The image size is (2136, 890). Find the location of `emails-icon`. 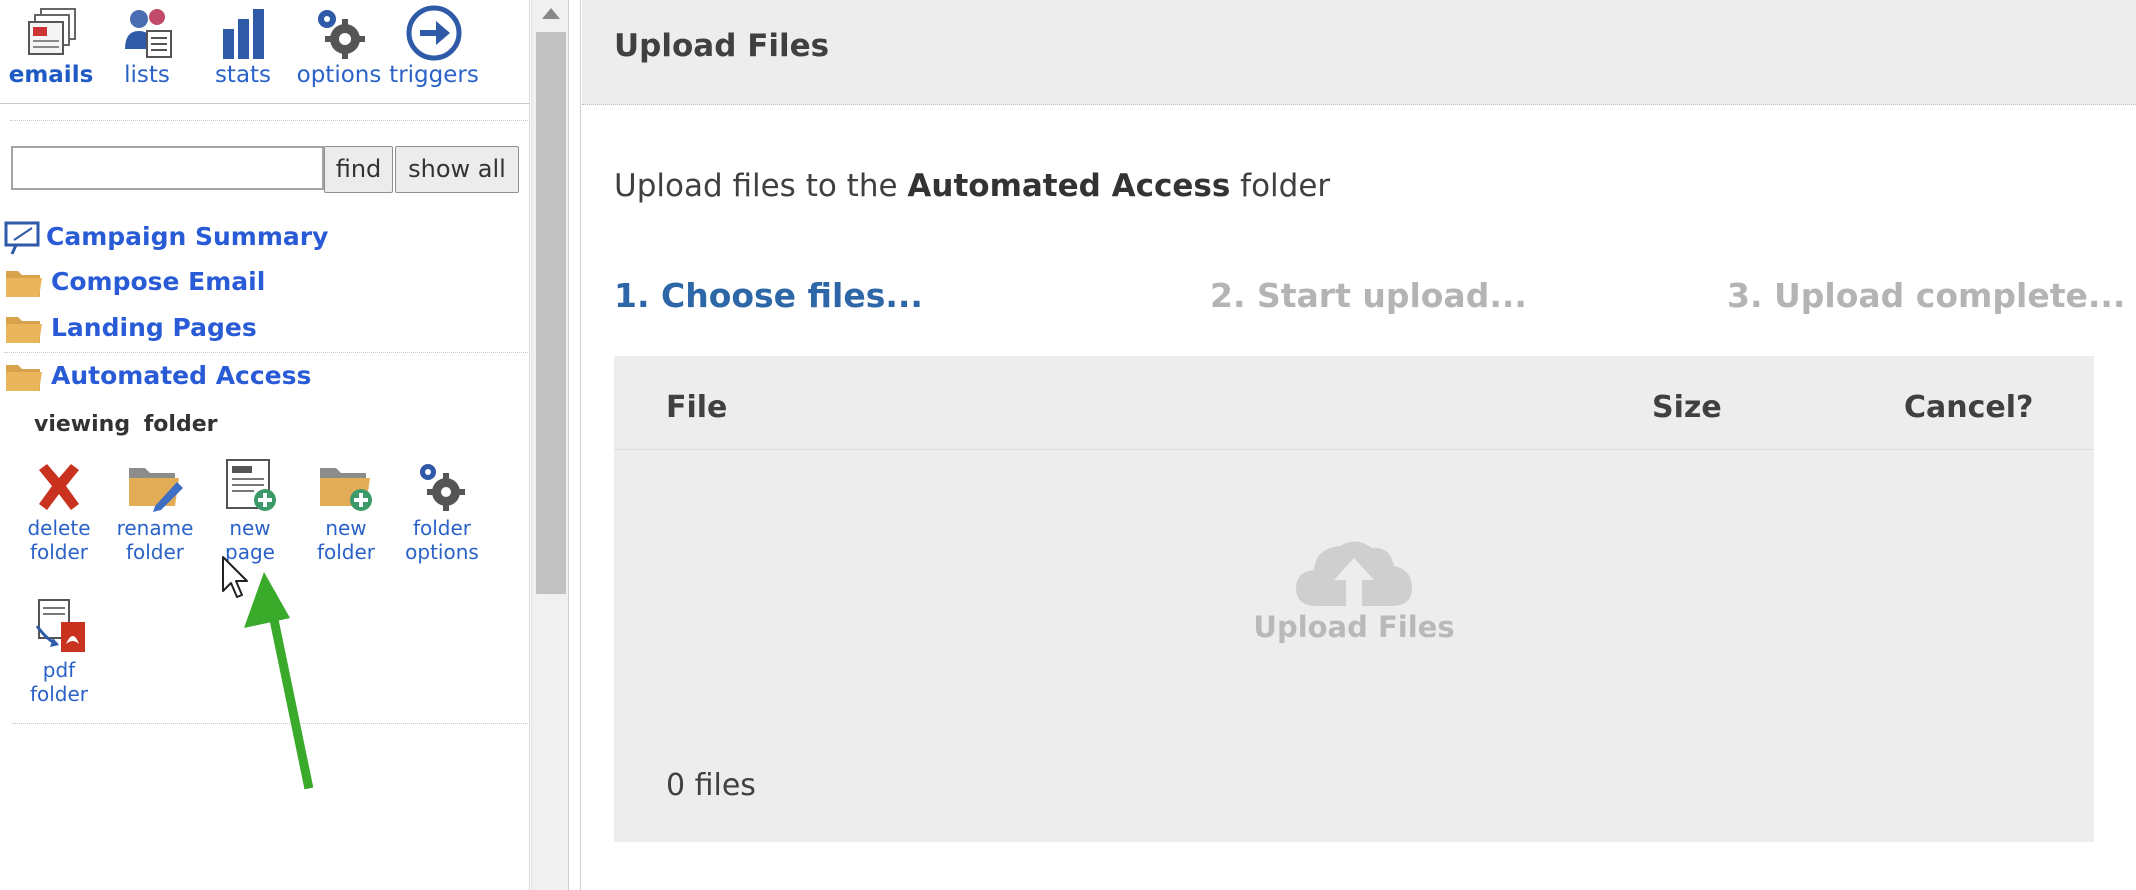

emails-icon is located at coordinates (52, 31).